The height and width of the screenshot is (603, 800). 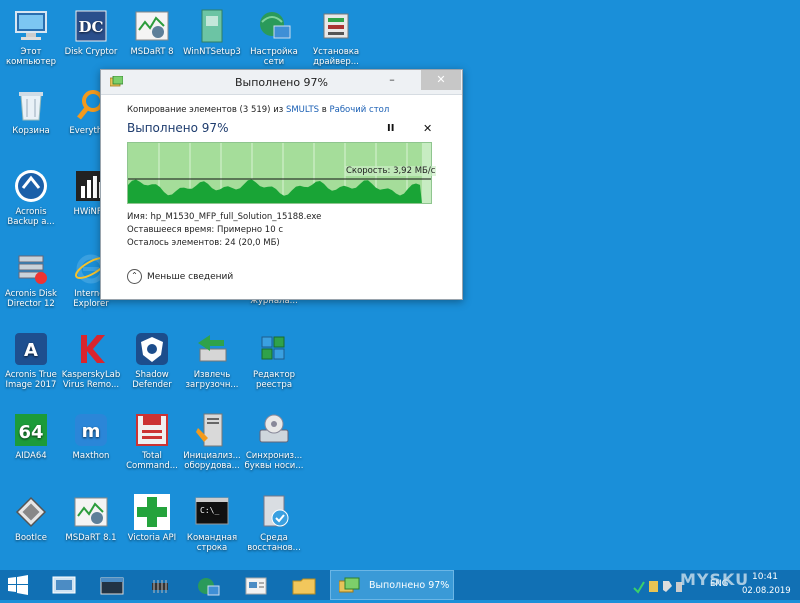 What do you see at coordinates (171, 230) in the screenshot?
I see `time-label: Оставшееся время:` at bounding box center [171, 230].